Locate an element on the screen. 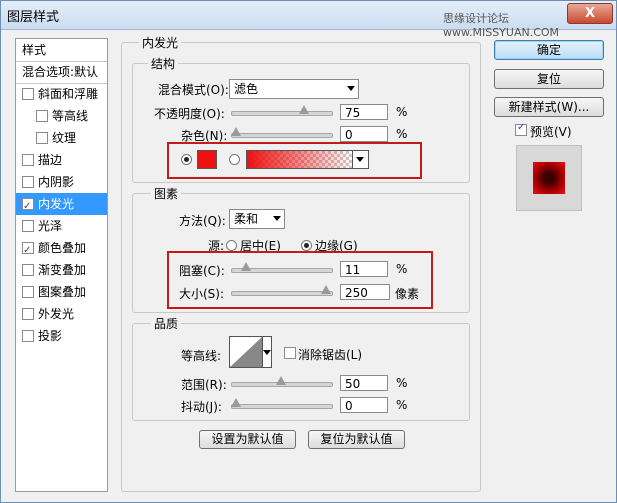  styles-list-item: 纹理 is located at coordinates (61, 138).